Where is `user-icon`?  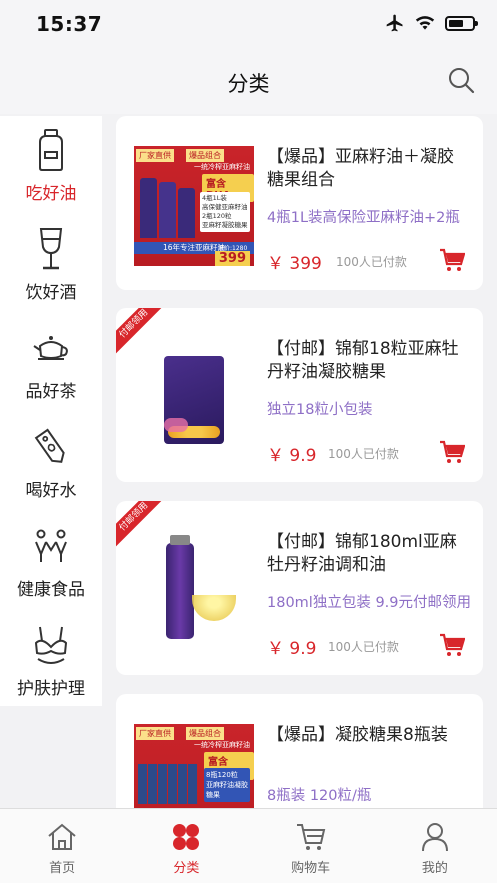
user-icon is located at coordinates (434, 837).